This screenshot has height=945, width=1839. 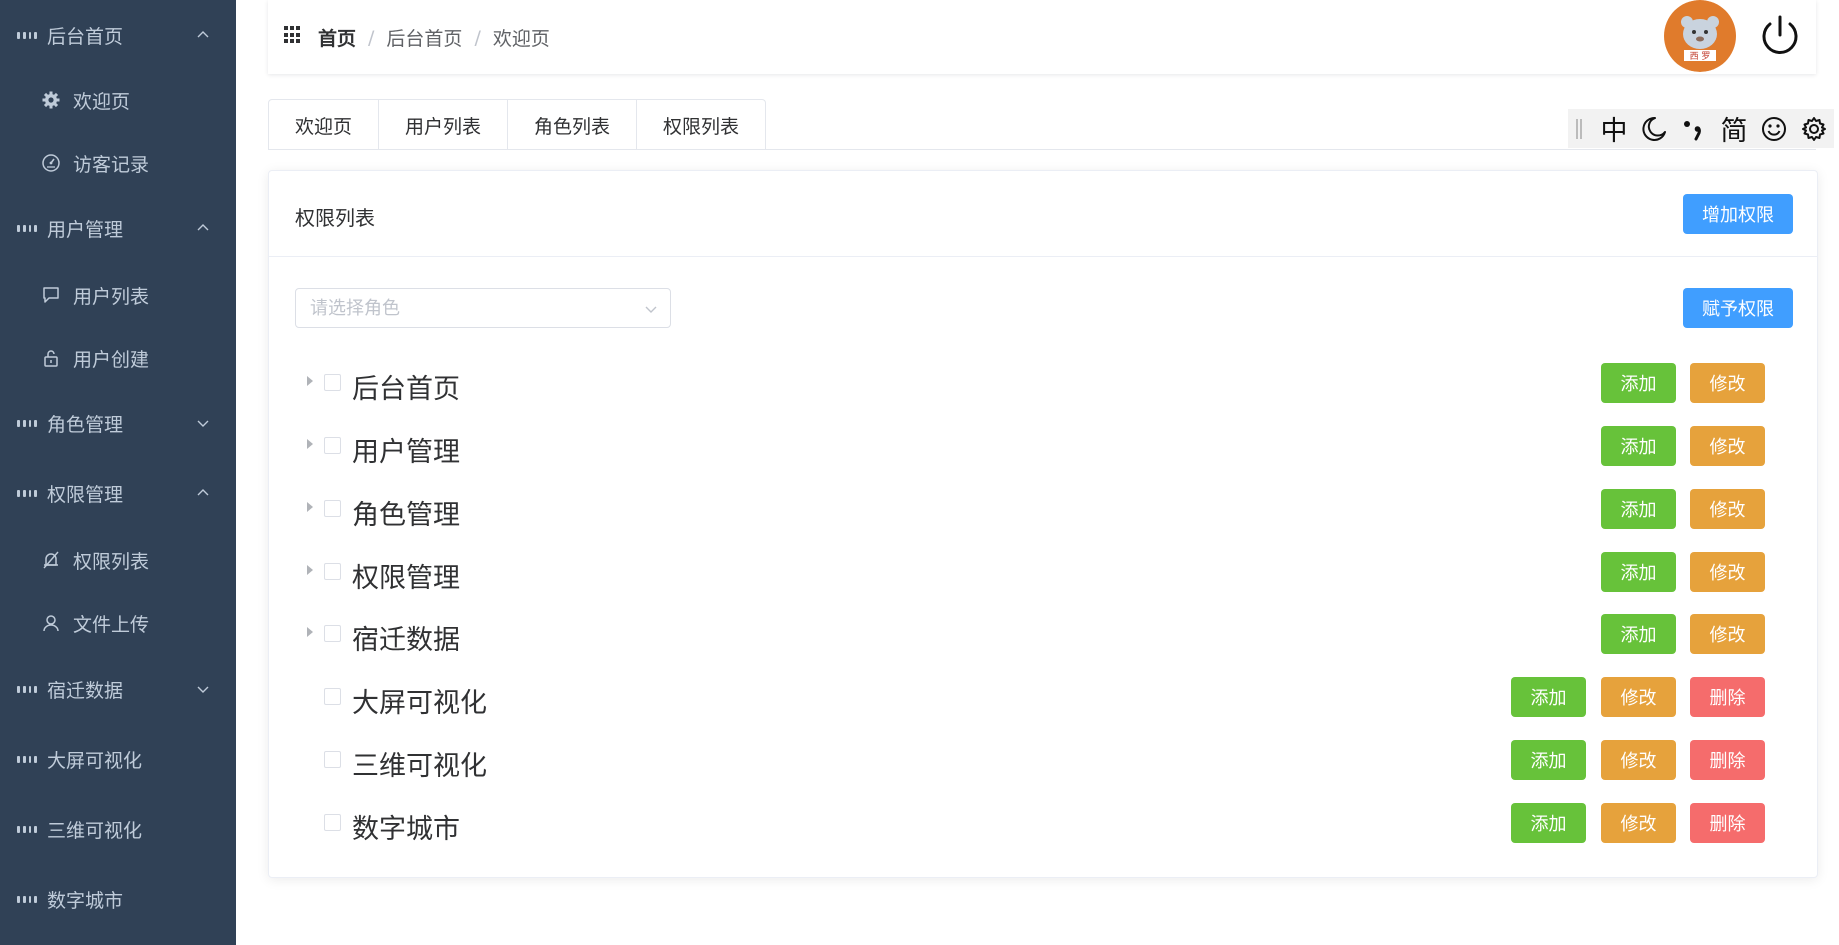 What do you see at coordinates (1694, 128) in the screenshot?
I see `punctuation-icon` at bounding box center [1694, 128].